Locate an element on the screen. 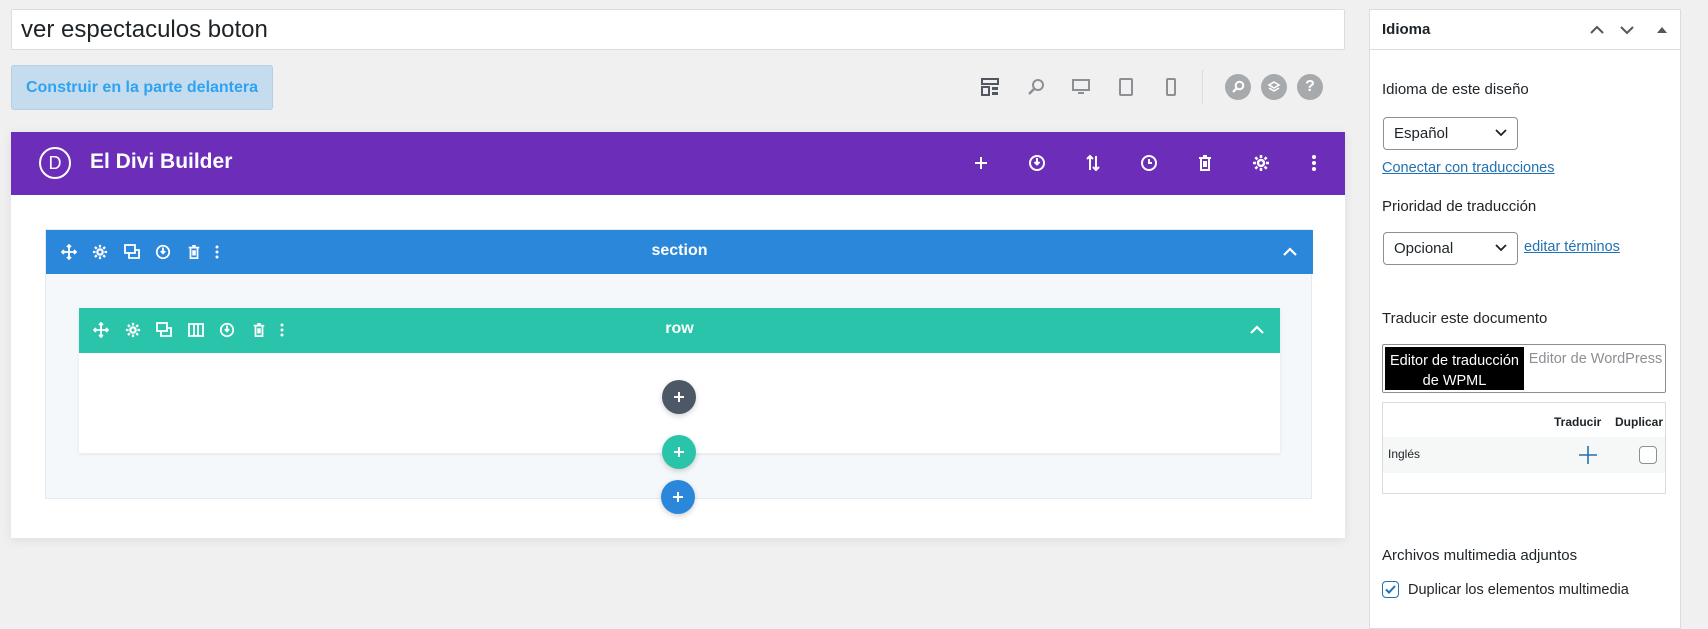  layout-icon is located at coordinates (990, 87).